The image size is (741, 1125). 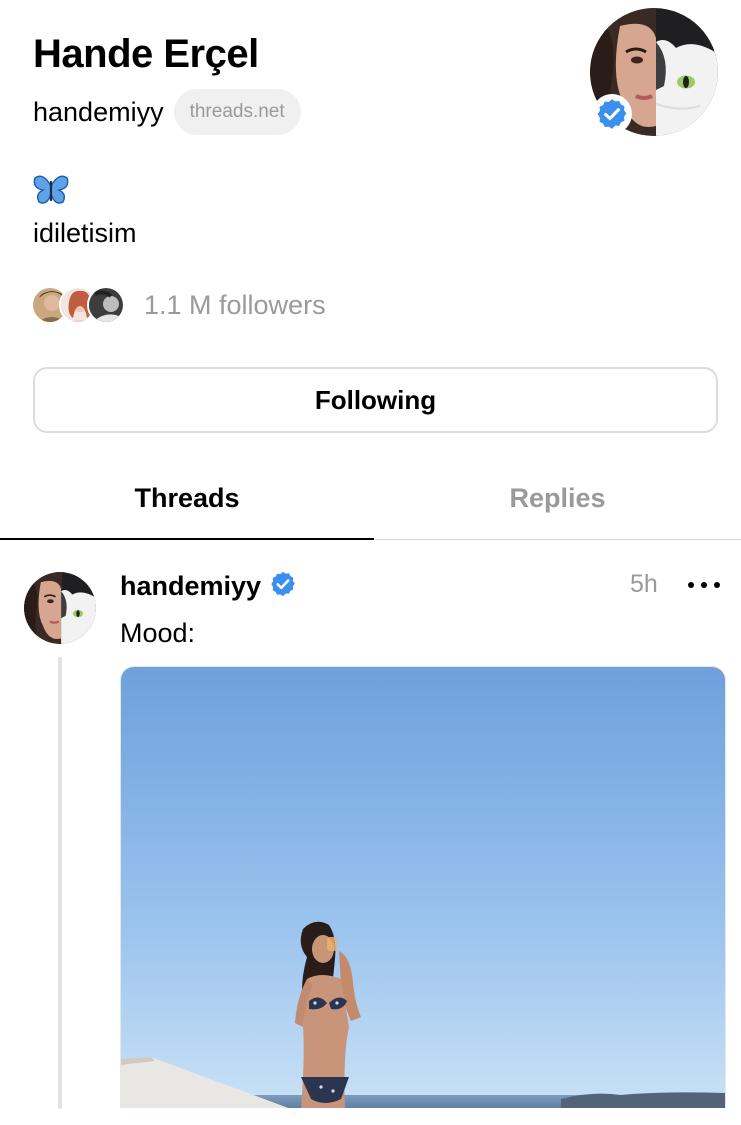 I want to click on follower-avatars, so click(x=79, y=305).